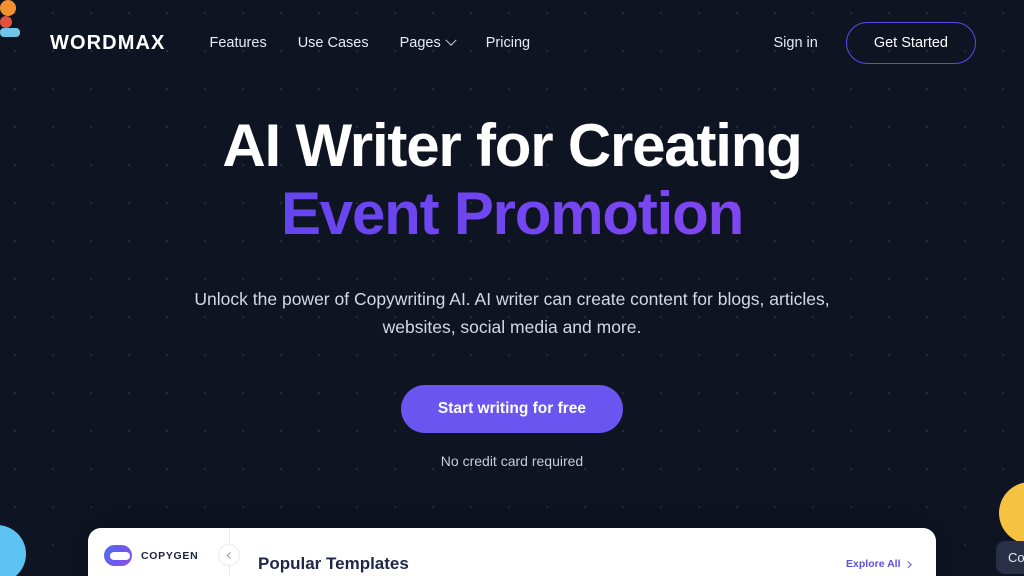  I want to click on sign-in-link: Sign in, so click(796, 43).